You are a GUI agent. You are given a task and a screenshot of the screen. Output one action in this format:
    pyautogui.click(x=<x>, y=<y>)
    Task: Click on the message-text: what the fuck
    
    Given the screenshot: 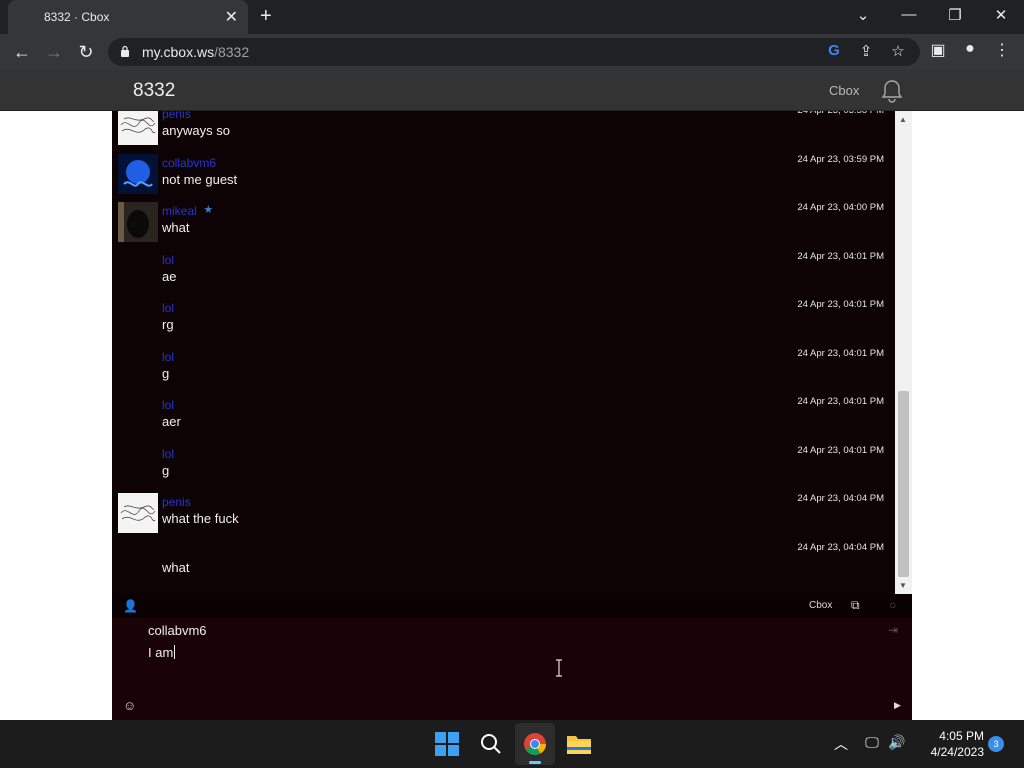 What is the action you would take?
    pyautogui.click(x=200, y=518)
    